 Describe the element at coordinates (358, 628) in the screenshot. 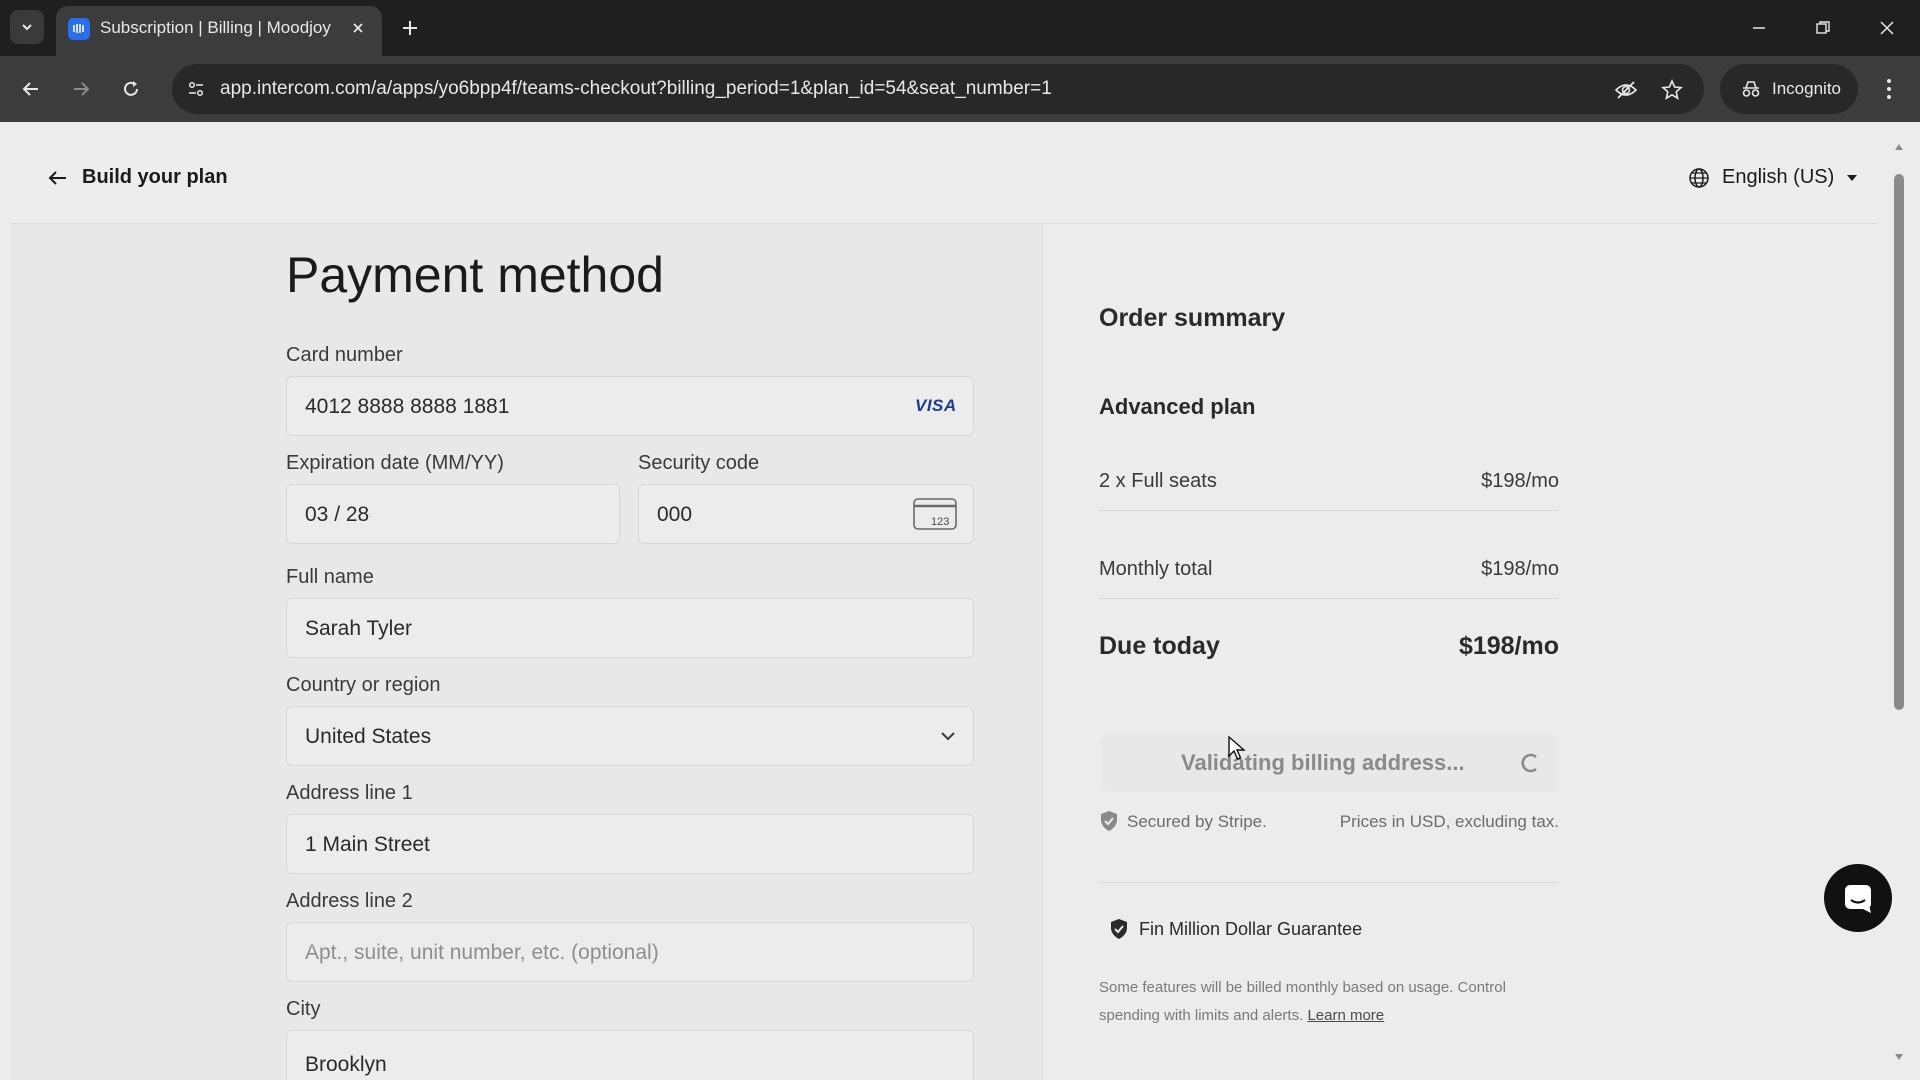

I see `full-name-value: Sarah Tyler` at that location.